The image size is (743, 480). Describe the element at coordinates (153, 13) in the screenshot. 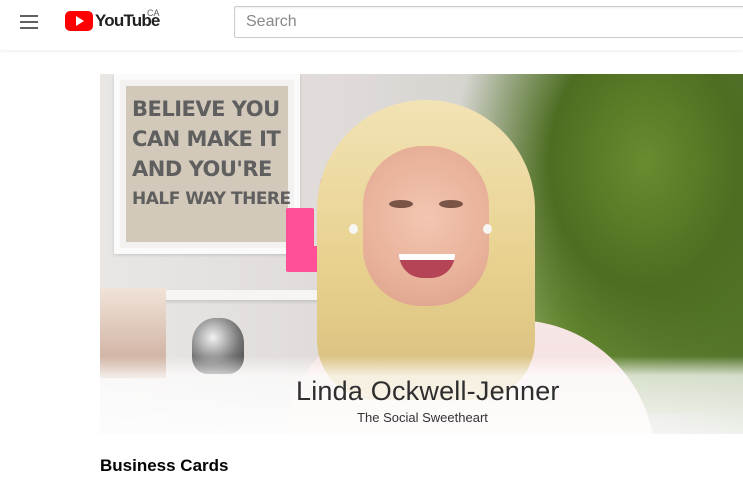

I see `country-code: CA` at that location.